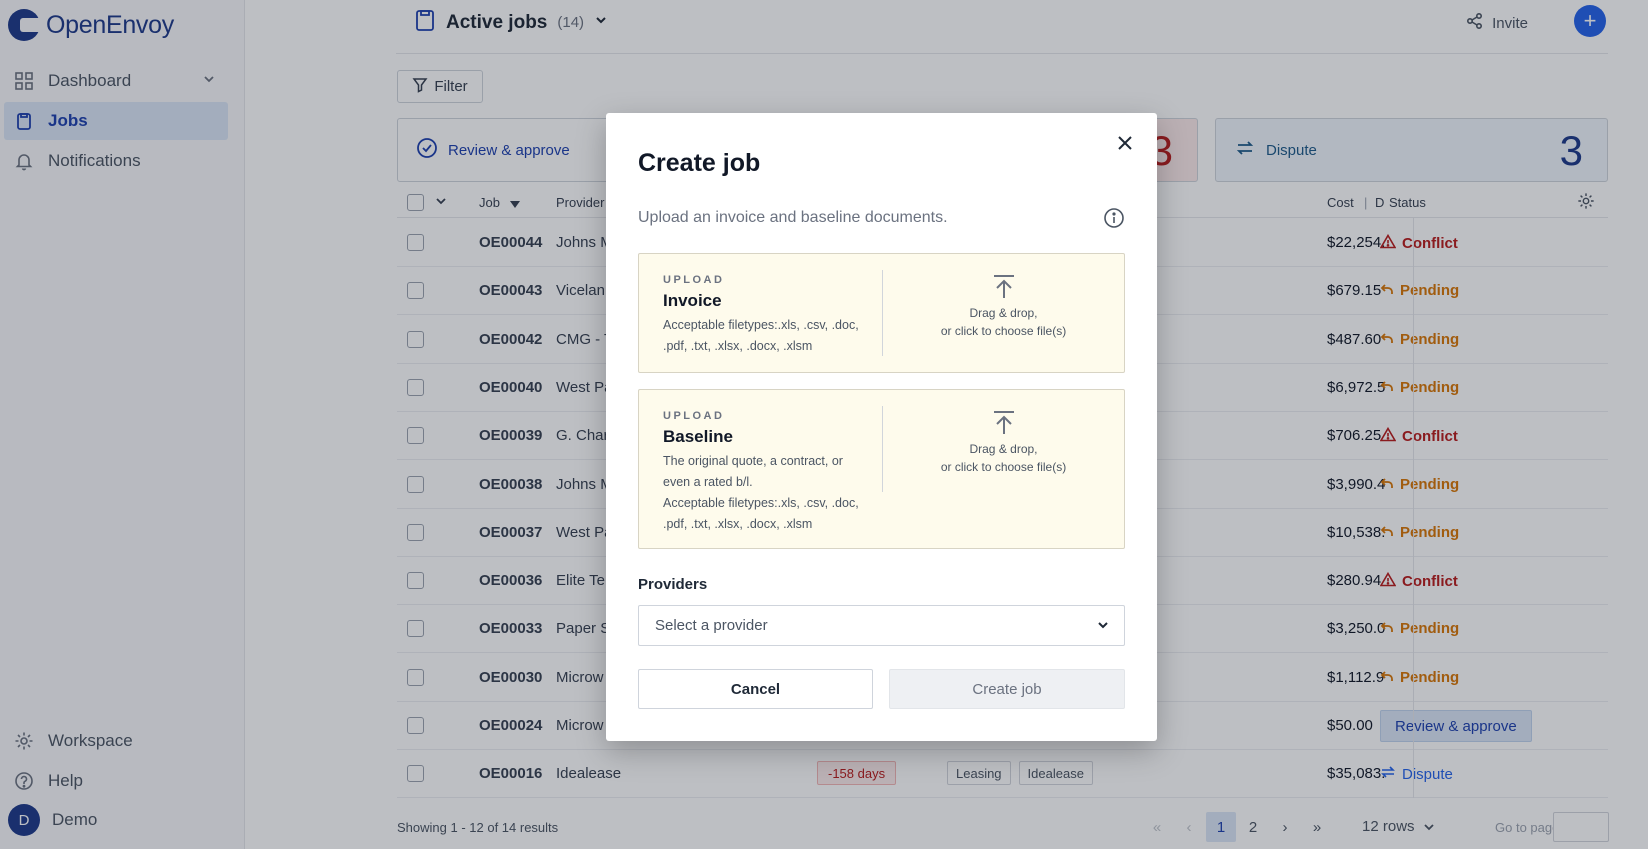 The image size is (1648, 849). I want to click on upload-heading: Invoice, so click(692, 300).